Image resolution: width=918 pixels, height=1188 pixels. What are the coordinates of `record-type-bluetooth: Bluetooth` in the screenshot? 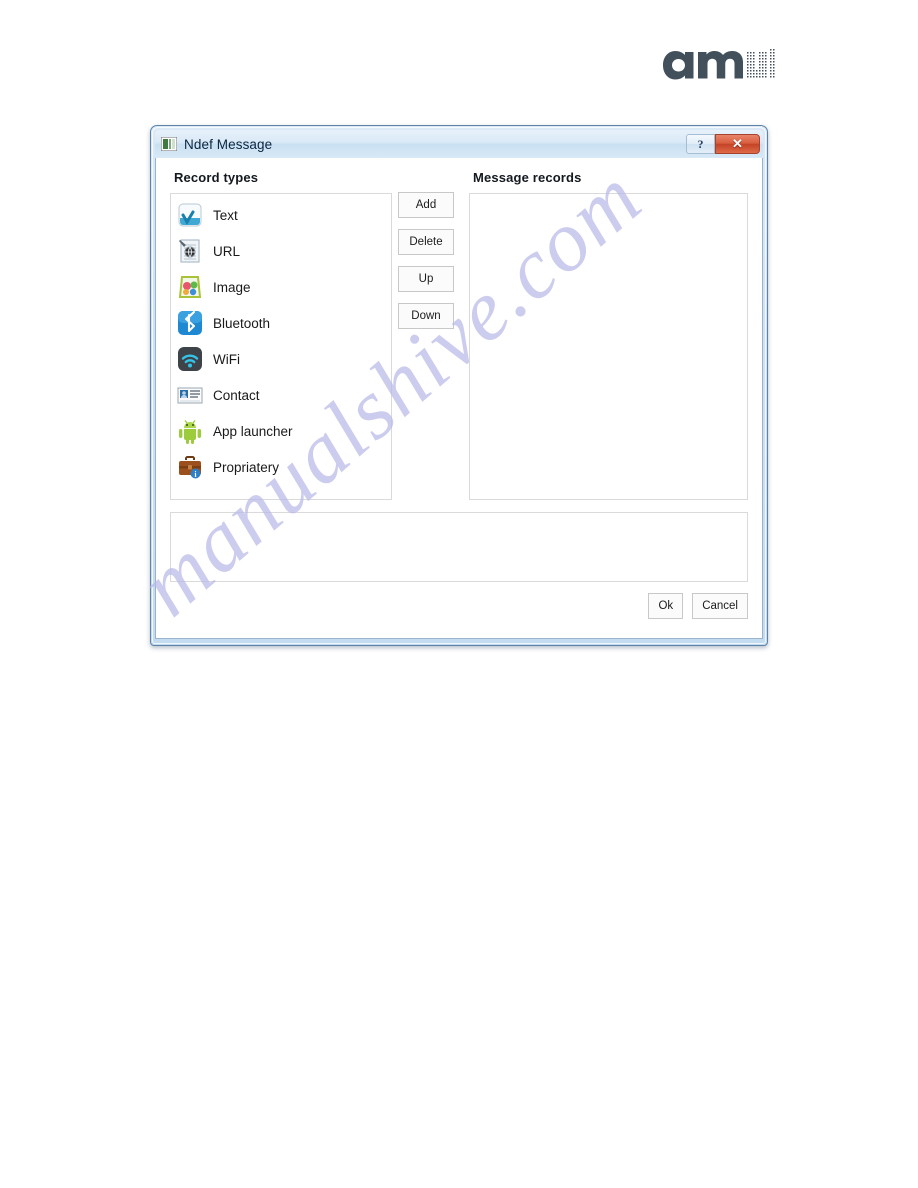 It's located at (281, 323).